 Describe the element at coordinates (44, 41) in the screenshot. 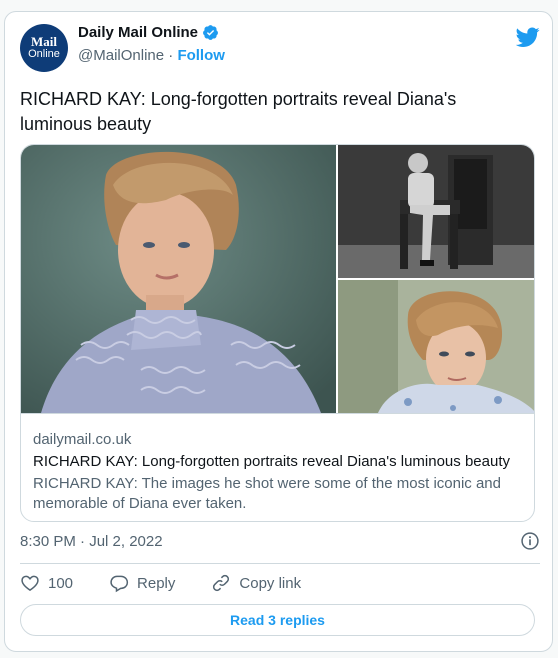

I see `avatar-text-mail: Mail` at that location.